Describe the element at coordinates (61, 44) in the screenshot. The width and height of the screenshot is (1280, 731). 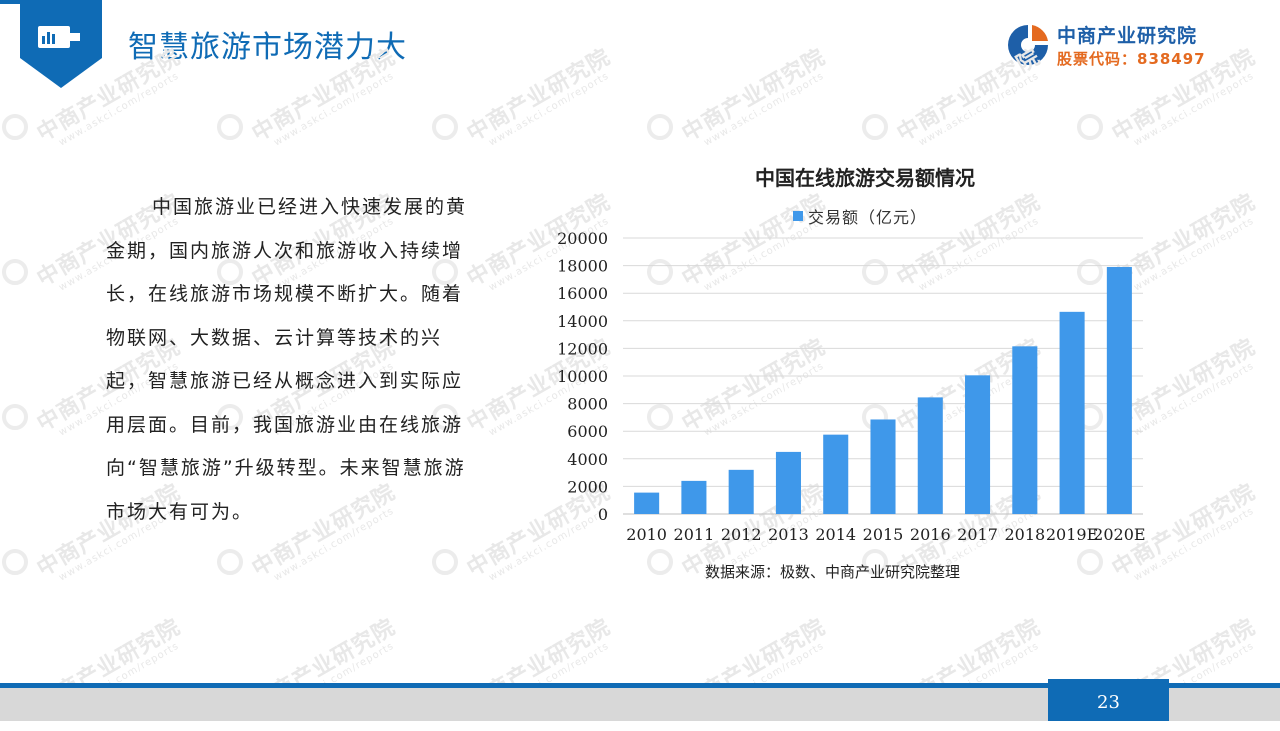
I see `header-badge` at that location.